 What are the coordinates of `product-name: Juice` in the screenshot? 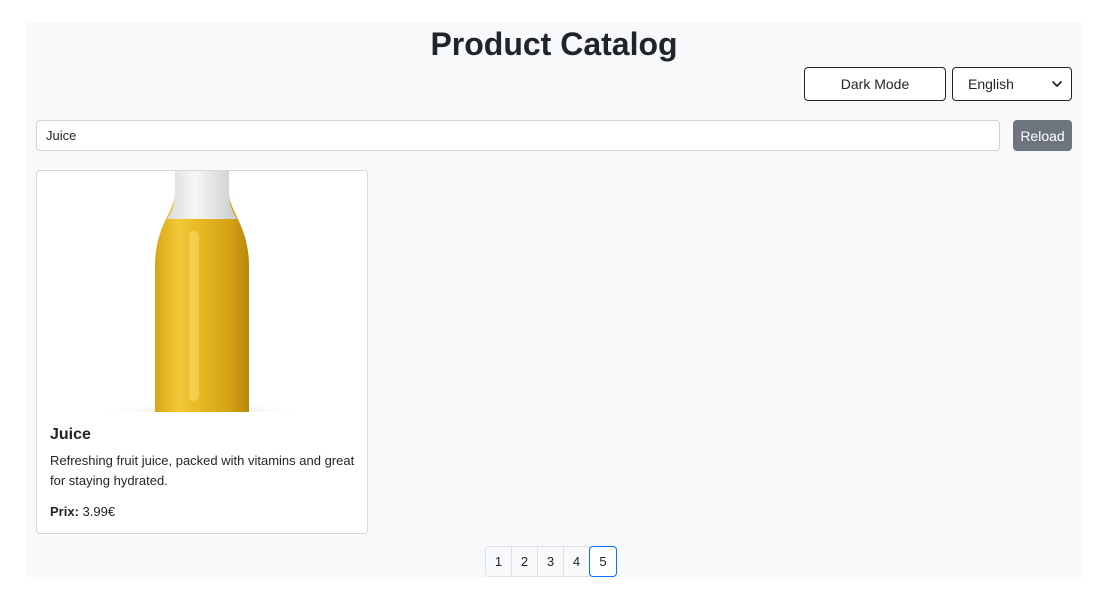 It's located at (70, 434).